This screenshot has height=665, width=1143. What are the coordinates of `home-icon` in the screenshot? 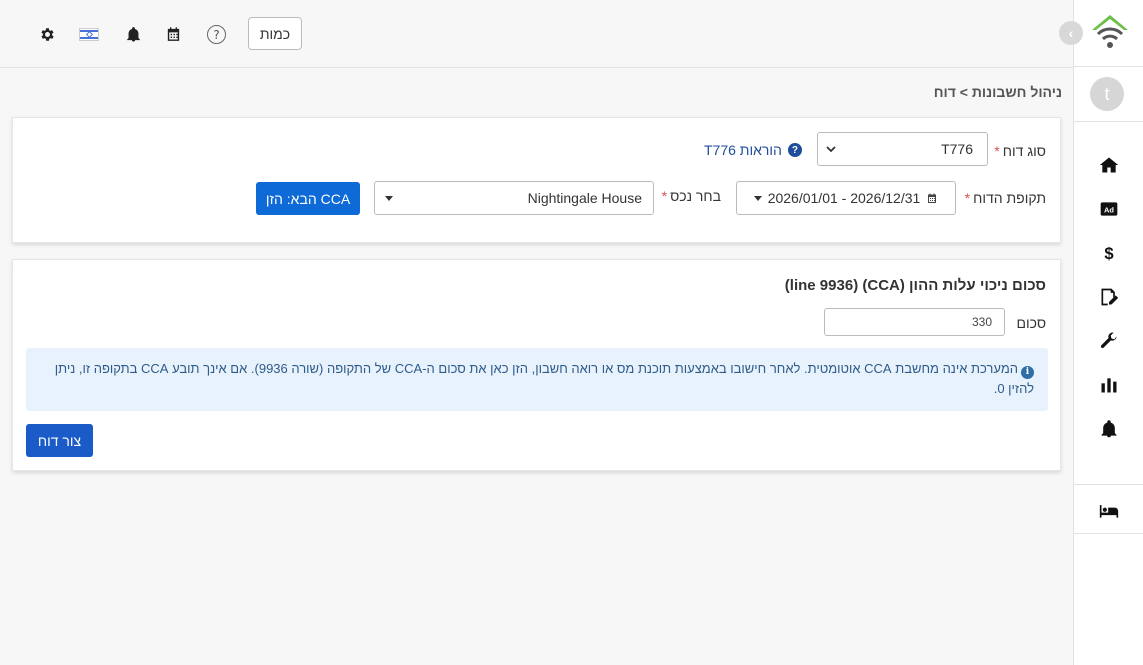 It's located at (1109, 165).